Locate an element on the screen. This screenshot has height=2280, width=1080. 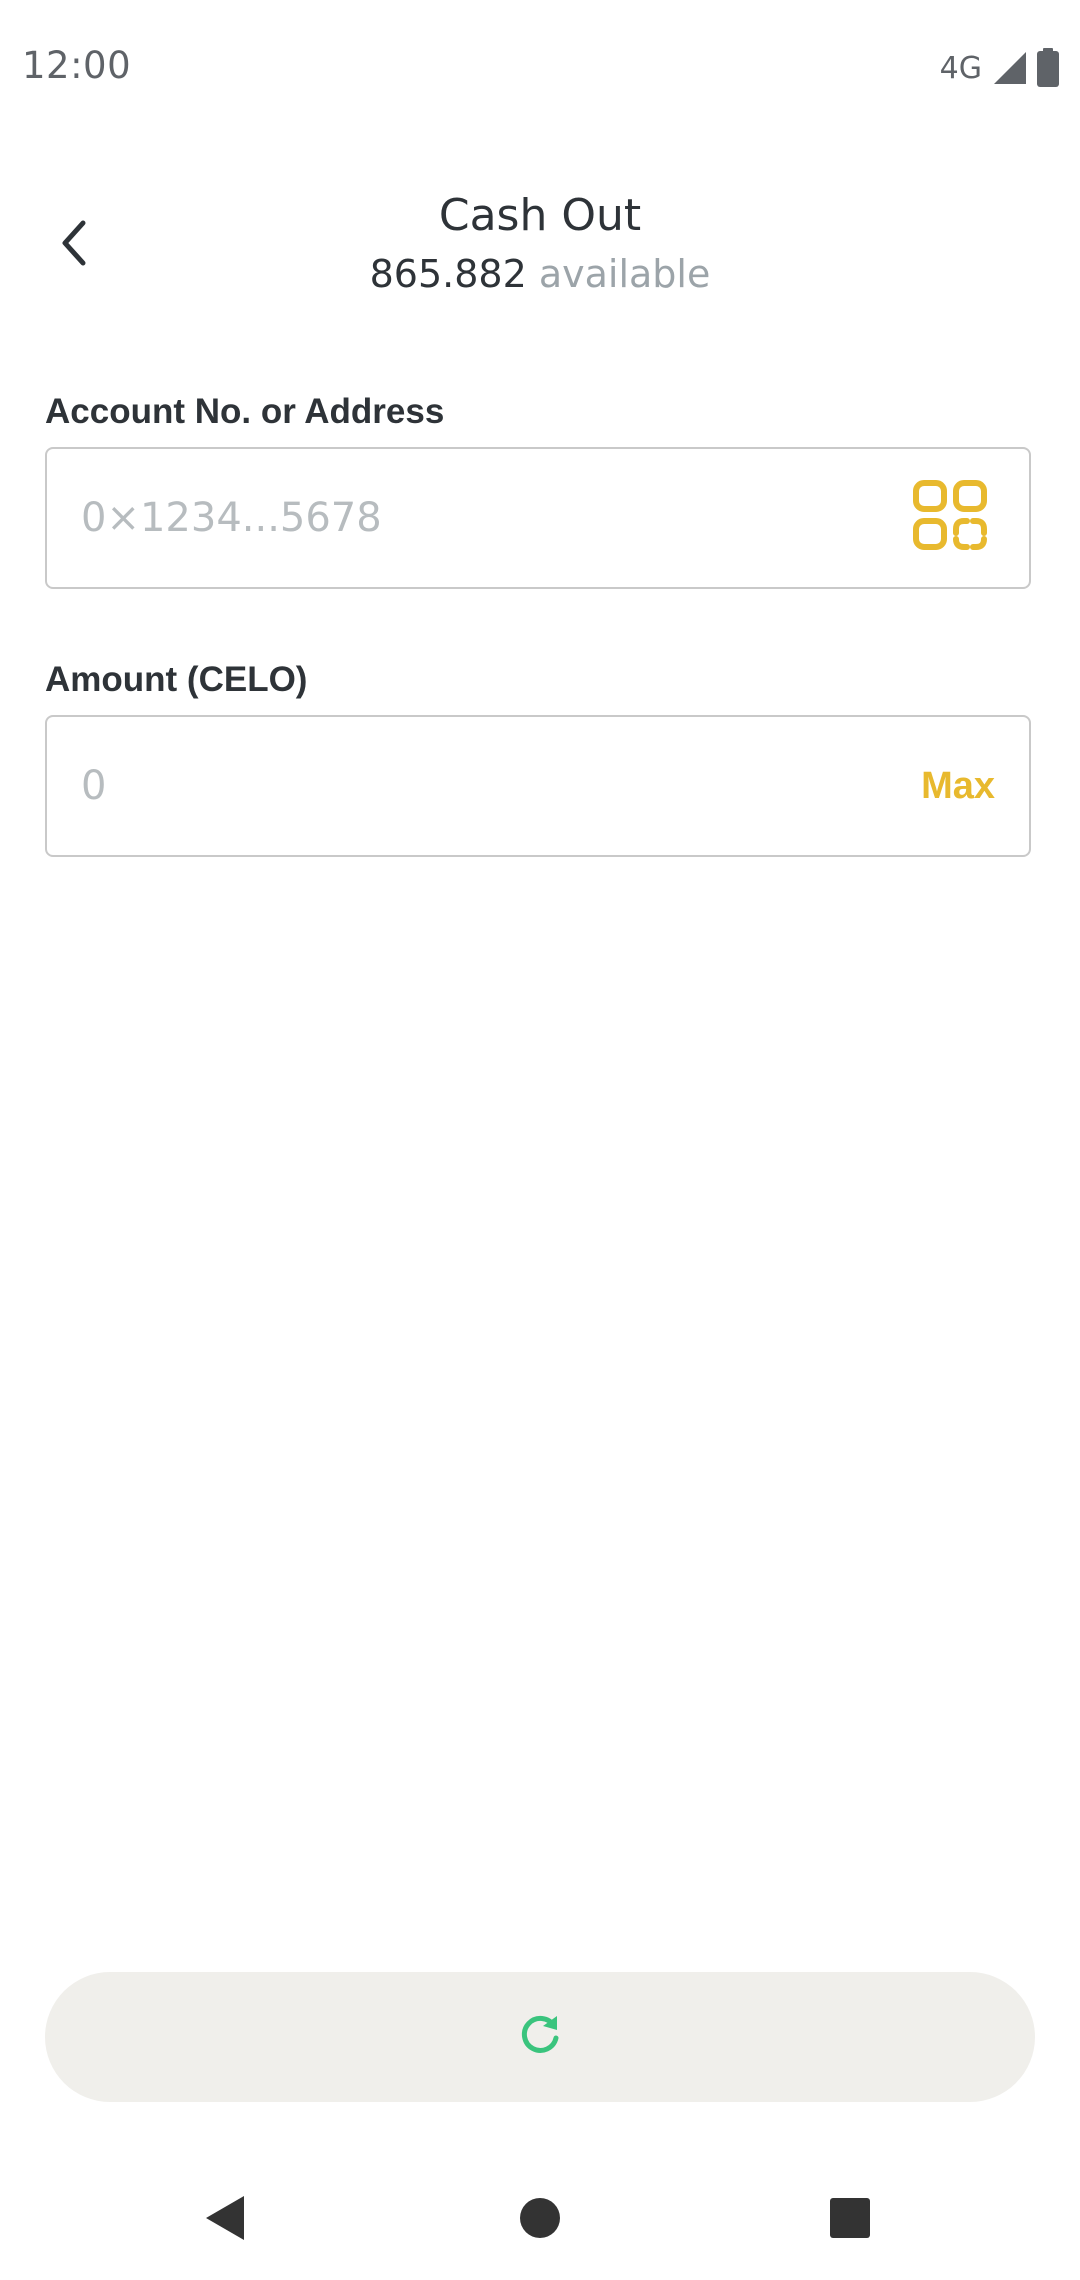
battery-icon is located at coordinates (1048, 68).